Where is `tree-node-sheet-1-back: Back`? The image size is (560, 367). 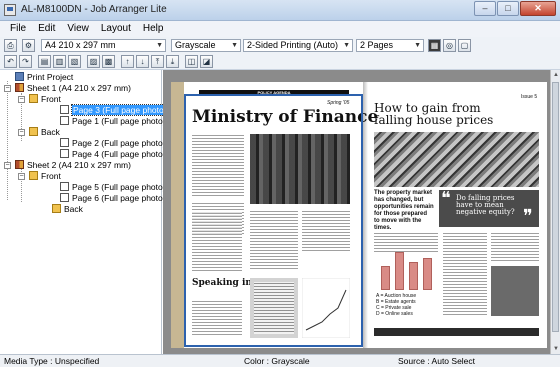
tree-node-sheet-1-back: Back is located at coordinates (44, 132).